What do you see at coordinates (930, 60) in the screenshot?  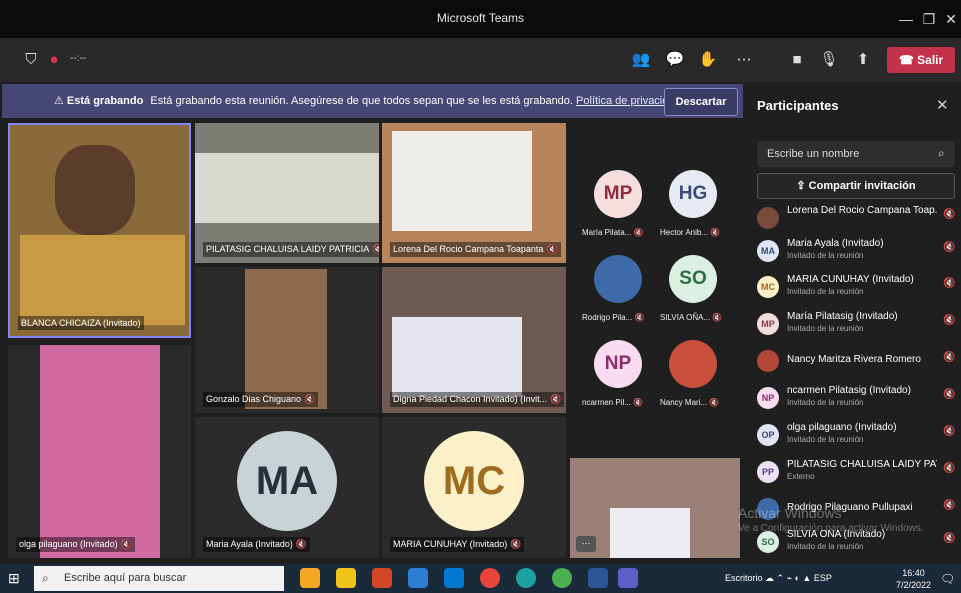 I see `leave-label: Salir` at bounding box center [930, 60].